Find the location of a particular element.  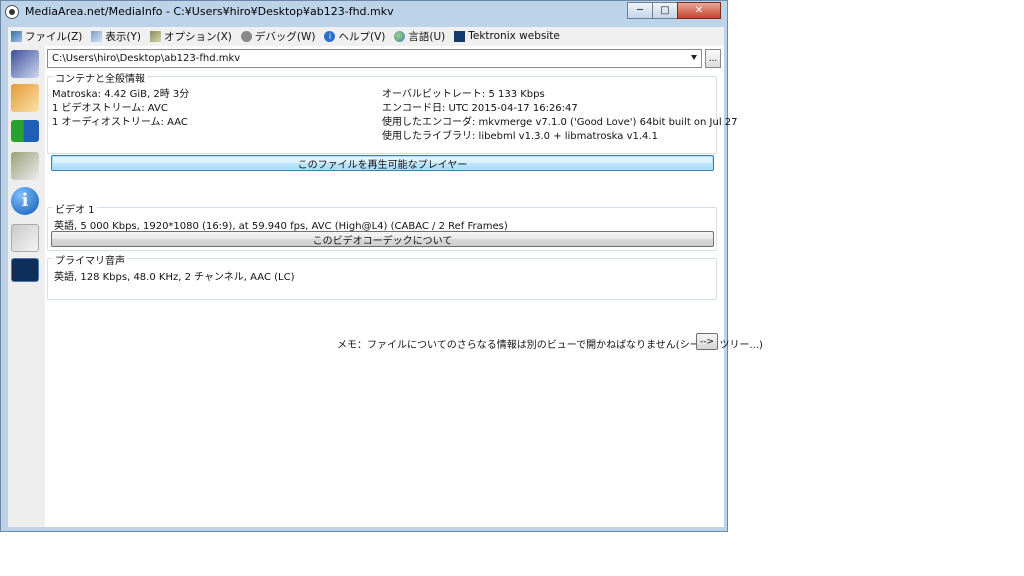

open-file-icon is located at coordinates (25, 64).